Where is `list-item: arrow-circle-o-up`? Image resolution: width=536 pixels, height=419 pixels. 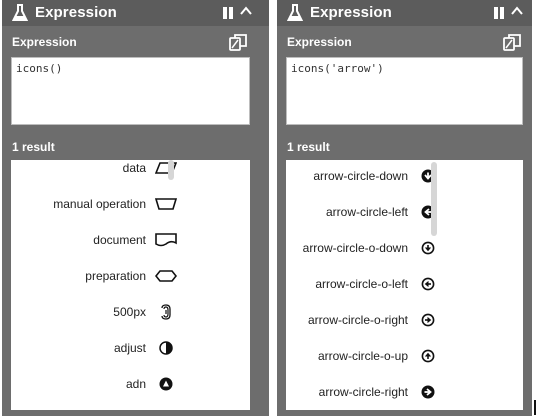 list-item: arrow-circle-o-up is located at coordinates (379, 356).